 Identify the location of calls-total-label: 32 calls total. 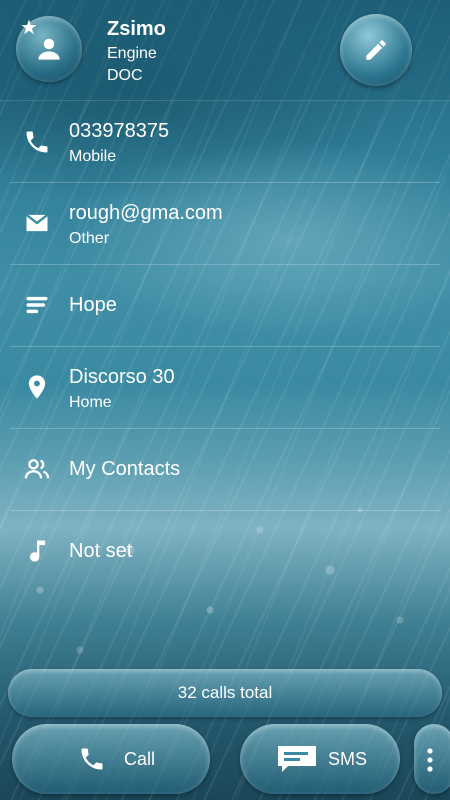
(225, 692).